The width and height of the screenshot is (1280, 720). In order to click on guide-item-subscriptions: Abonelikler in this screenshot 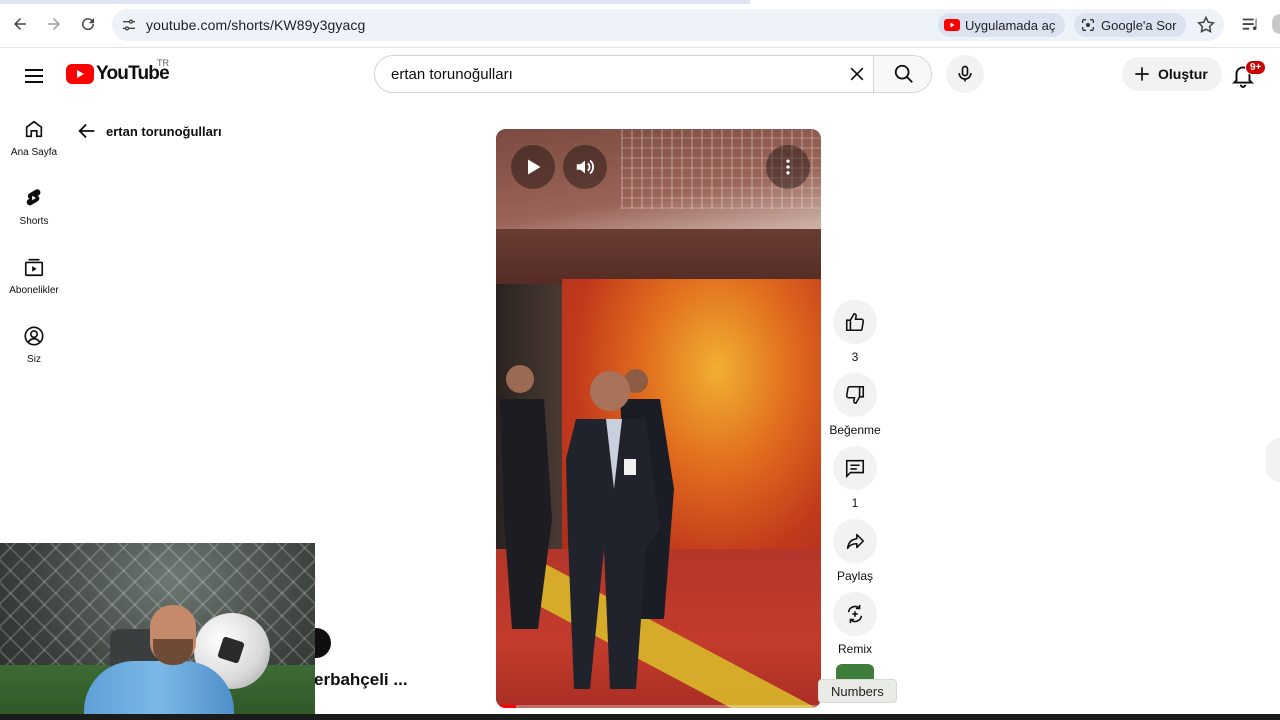, I will do `click(34, 274)`.